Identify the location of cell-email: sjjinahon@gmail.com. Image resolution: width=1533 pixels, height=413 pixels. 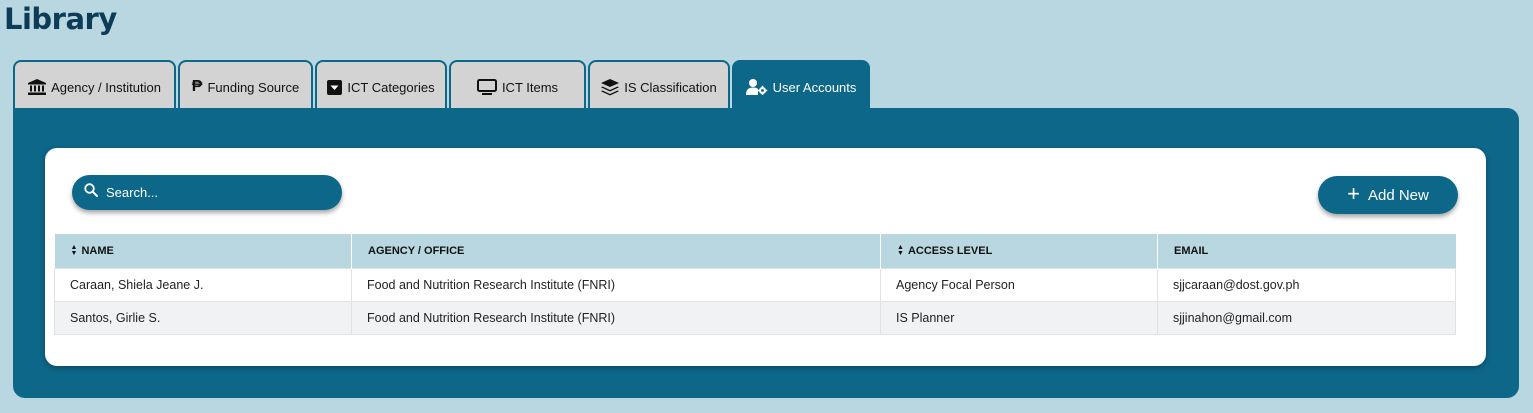
(1306, 317).